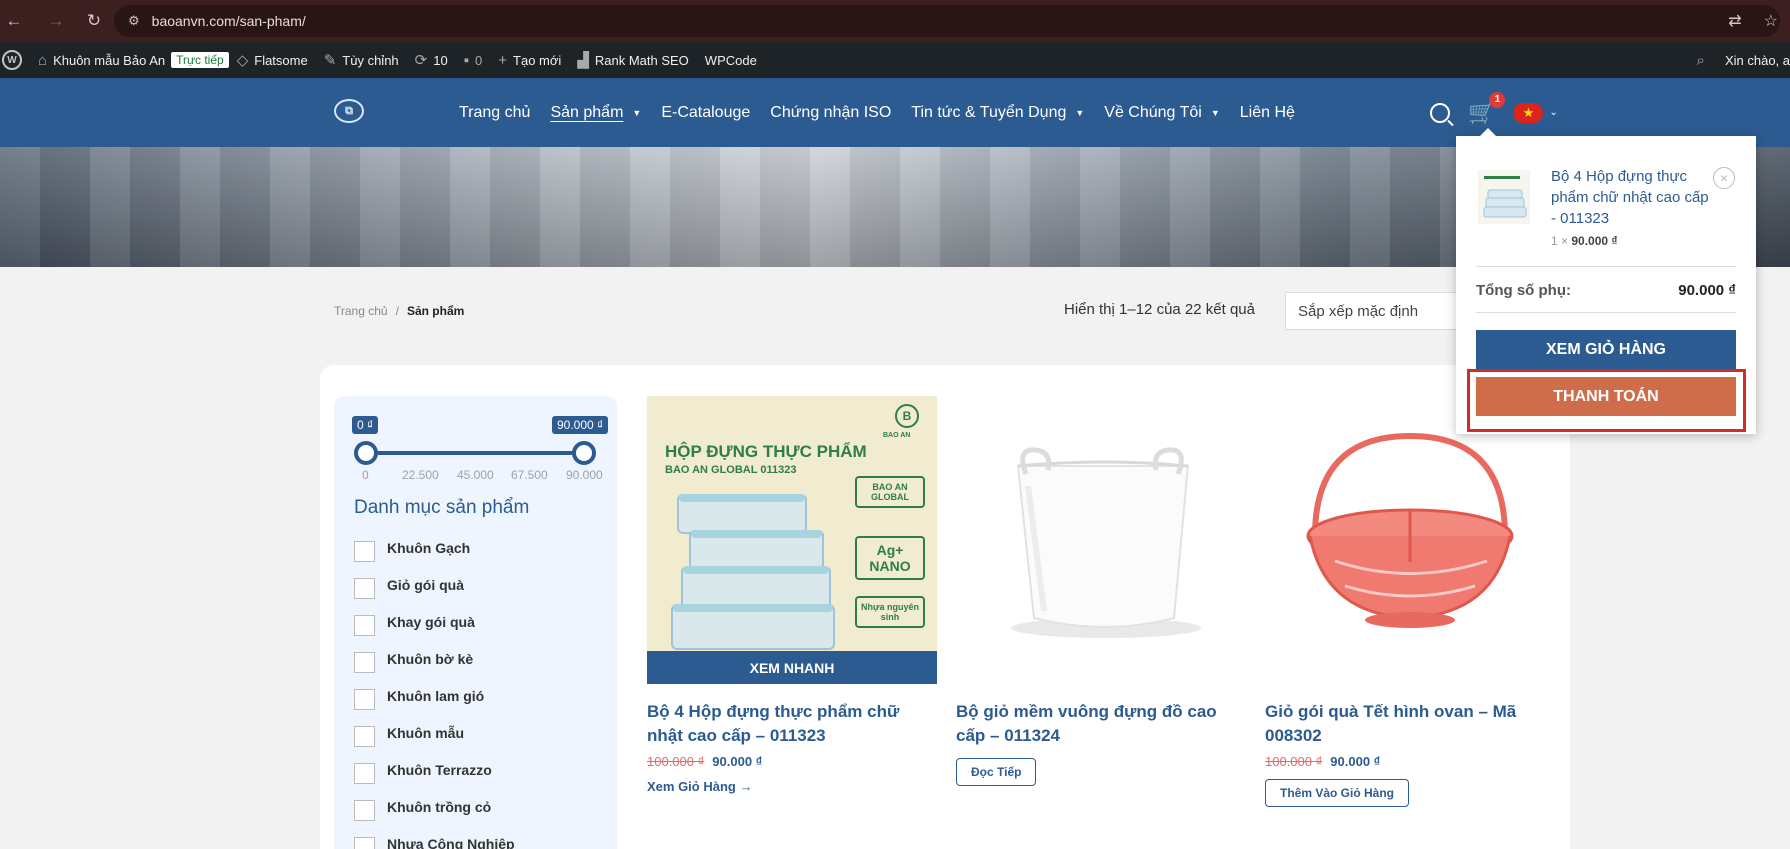 The width and height of the screenshot is (1790, 849). What do you see at coordinates (595, 113) in the screenshot?
I see `nav-item-1: Sản phẩm ▼` at bounding box center [595, 113].